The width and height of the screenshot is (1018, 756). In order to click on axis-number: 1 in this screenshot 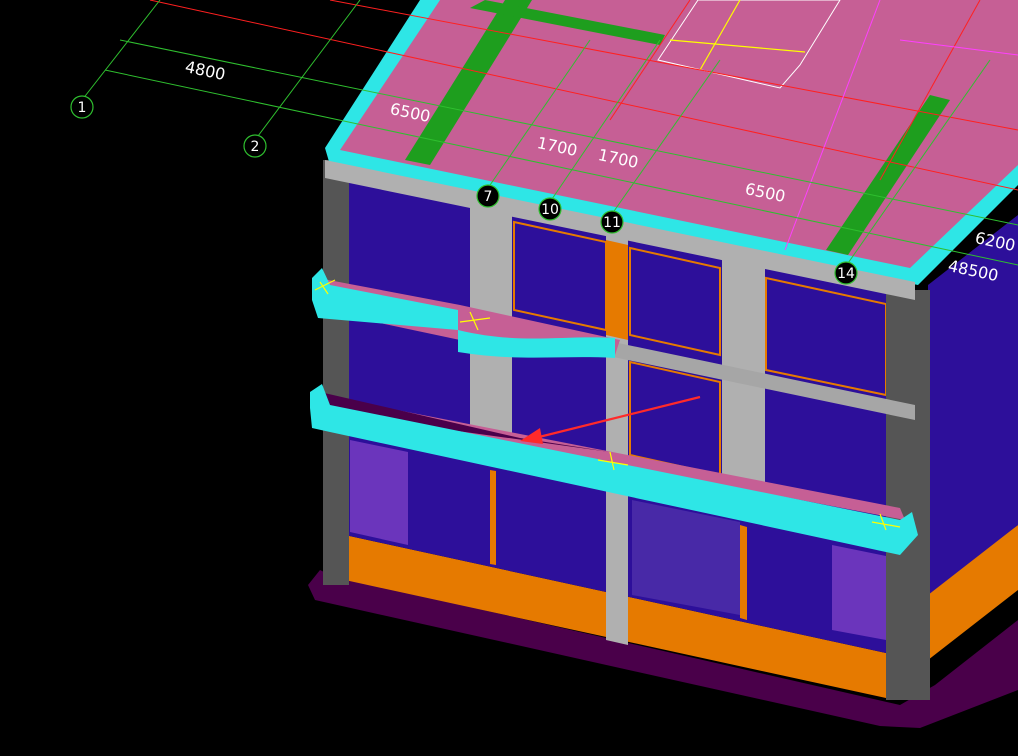, I will do `click(82, 108)`.